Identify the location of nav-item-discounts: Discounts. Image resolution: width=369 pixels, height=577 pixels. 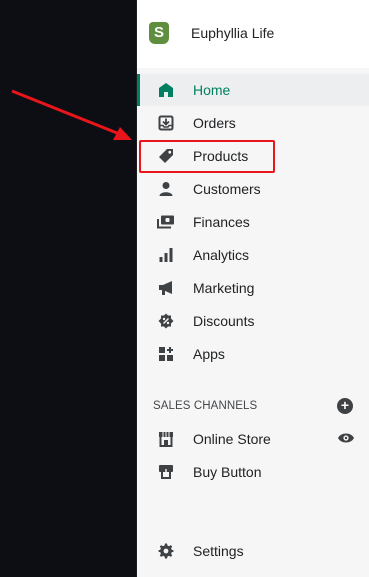
(253, 321).